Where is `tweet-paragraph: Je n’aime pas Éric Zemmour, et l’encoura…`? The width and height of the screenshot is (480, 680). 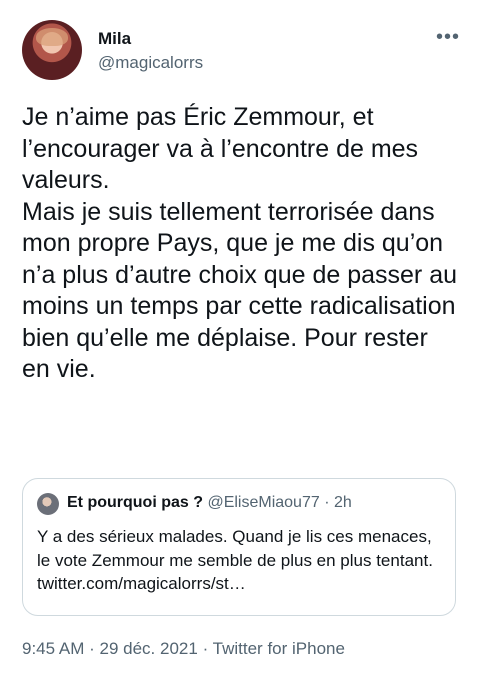
tweet-paragraph: Je n’aime pas Éric Zemmour, et l’encoura… is located at coordinates (220, 148).